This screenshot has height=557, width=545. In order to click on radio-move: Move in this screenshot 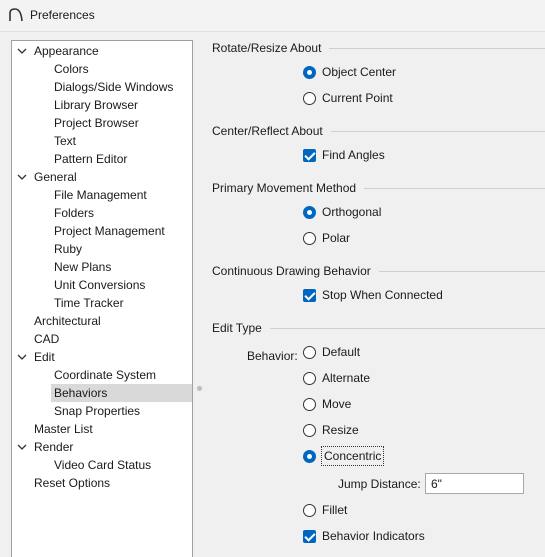, I will do `click(327, 404)`.